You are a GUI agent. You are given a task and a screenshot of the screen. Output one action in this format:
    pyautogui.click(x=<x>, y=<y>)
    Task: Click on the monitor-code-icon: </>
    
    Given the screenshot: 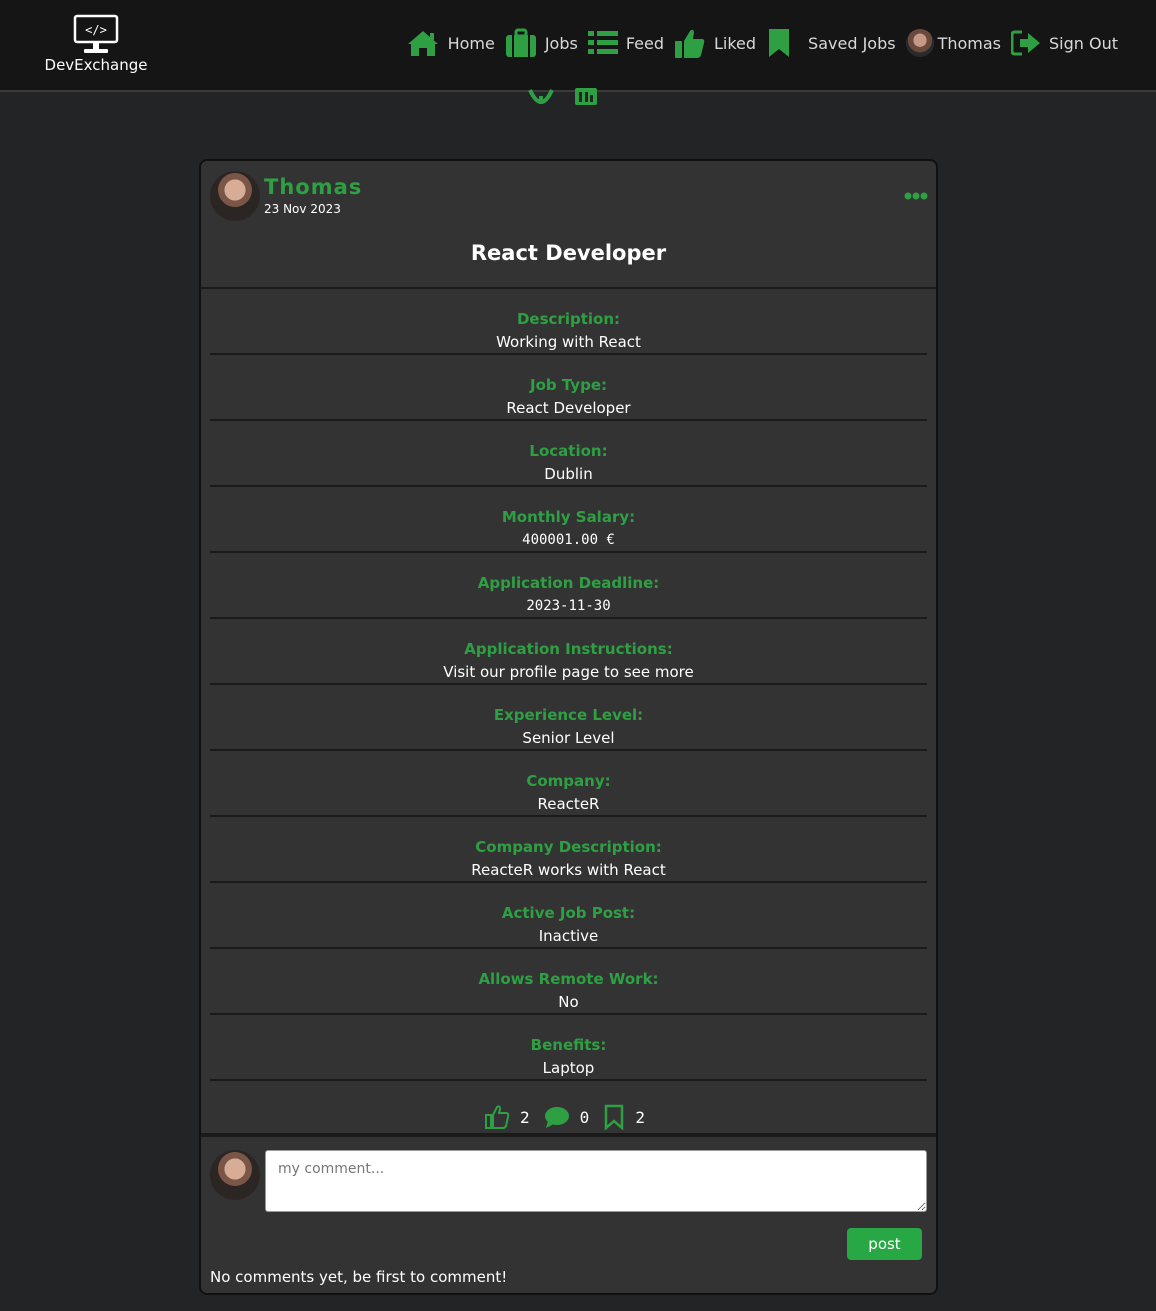 What is the action you would take?
    pyautogui.click(x=96, y=33)
    